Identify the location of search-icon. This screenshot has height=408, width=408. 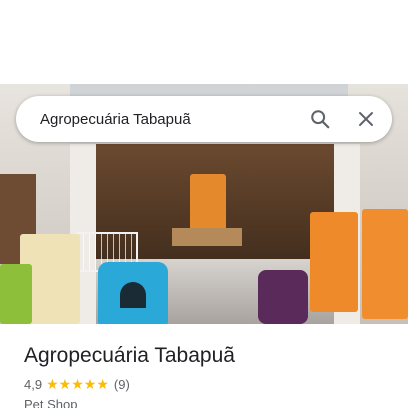
(320, 119).